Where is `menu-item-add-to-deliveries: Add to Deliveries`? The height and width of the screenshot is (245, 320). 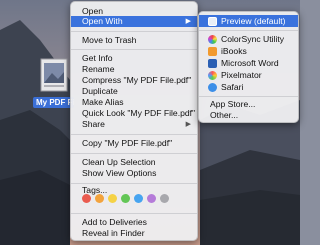
menu-item-add-to-deliveries: Add to Deliveries is located at coordinates (134, 222).